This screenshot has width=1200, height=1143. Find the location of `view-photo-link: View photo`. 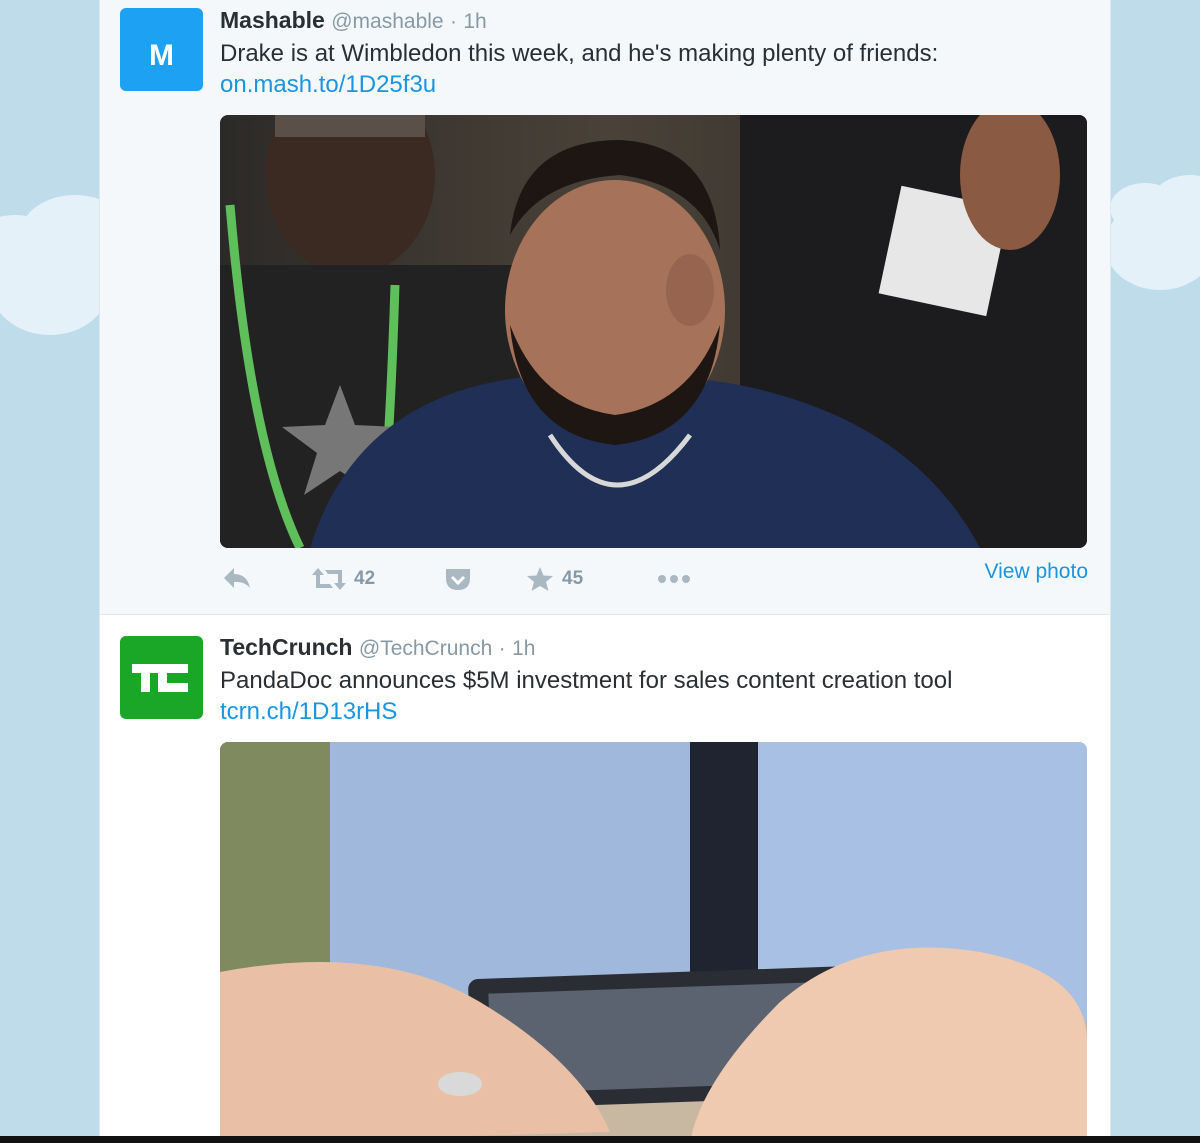

view-photo-link: View photo is located at coordinates (1036, 572).